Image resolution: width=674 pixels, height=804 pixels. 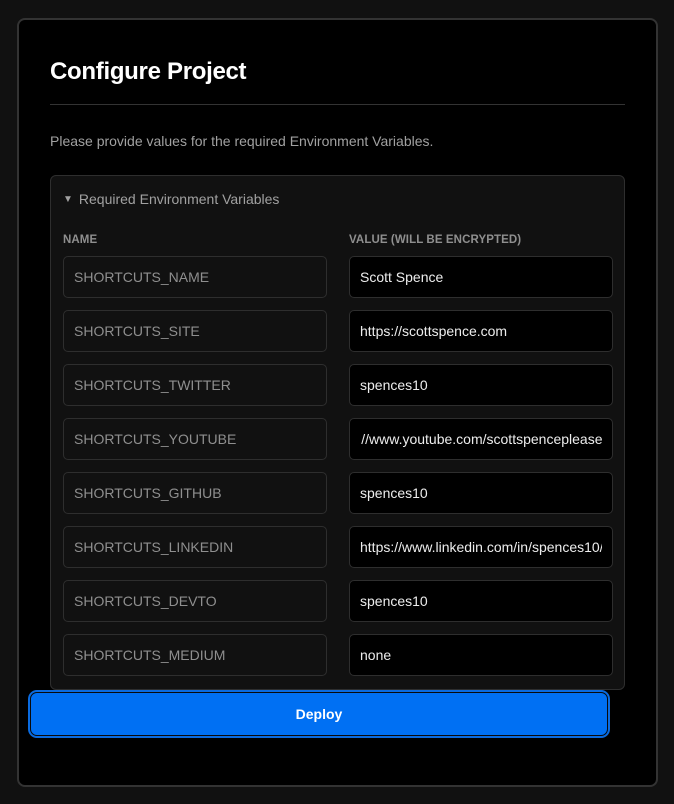 I want to click on triangle-down-icon: ▼, so click(x=68, y=199).